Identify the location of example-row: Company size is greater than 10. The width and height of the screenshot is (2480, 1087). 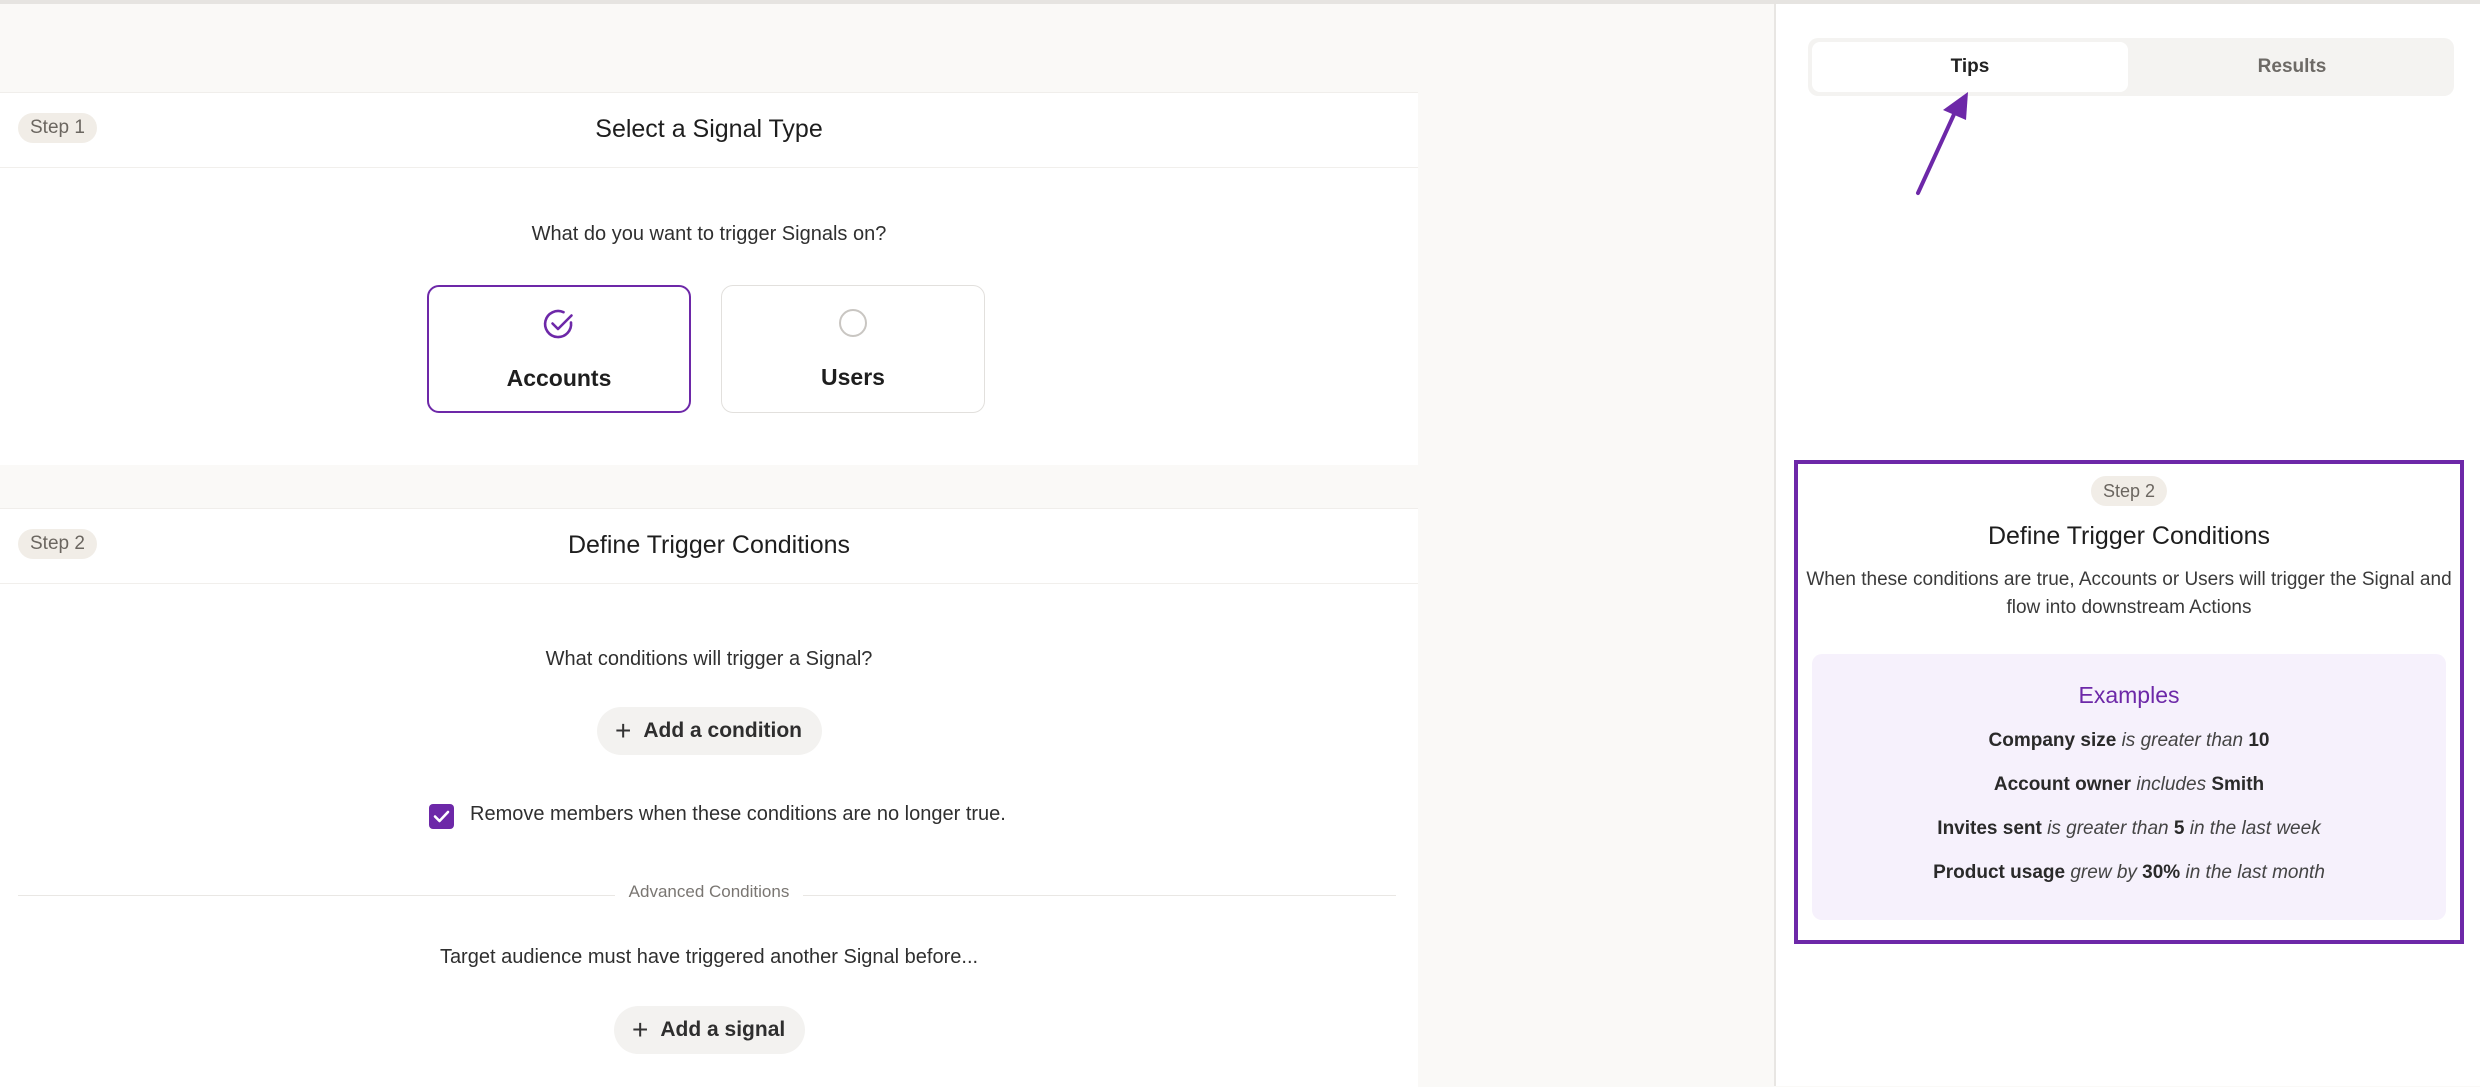
(2129, 741).